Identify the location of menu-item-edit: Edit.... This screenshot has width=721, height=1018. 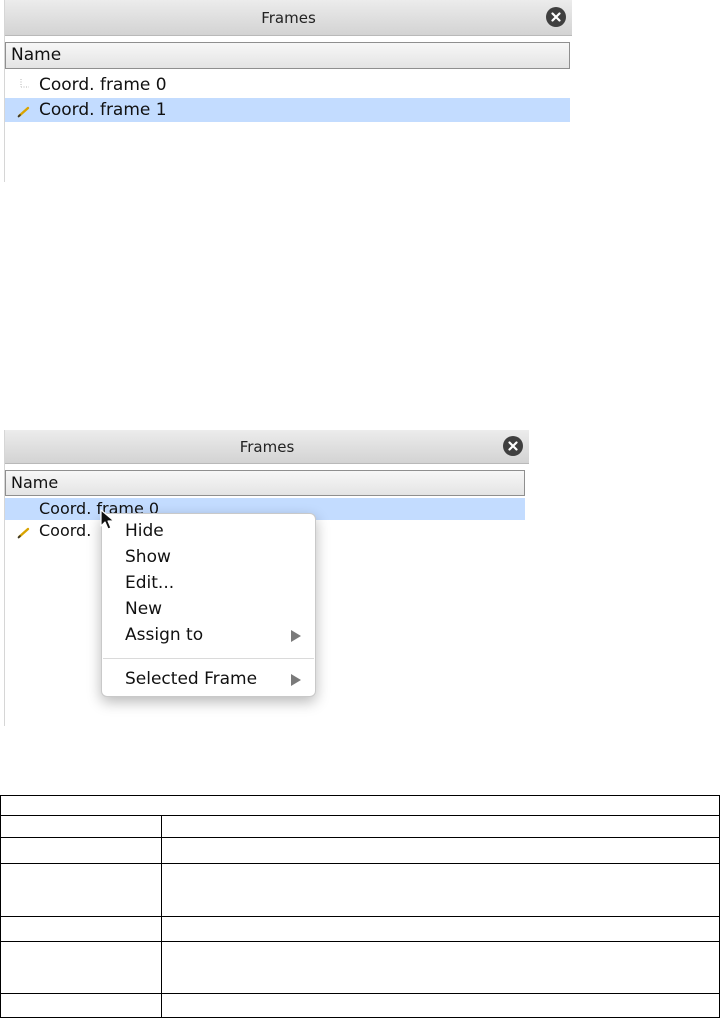
(208, 583).